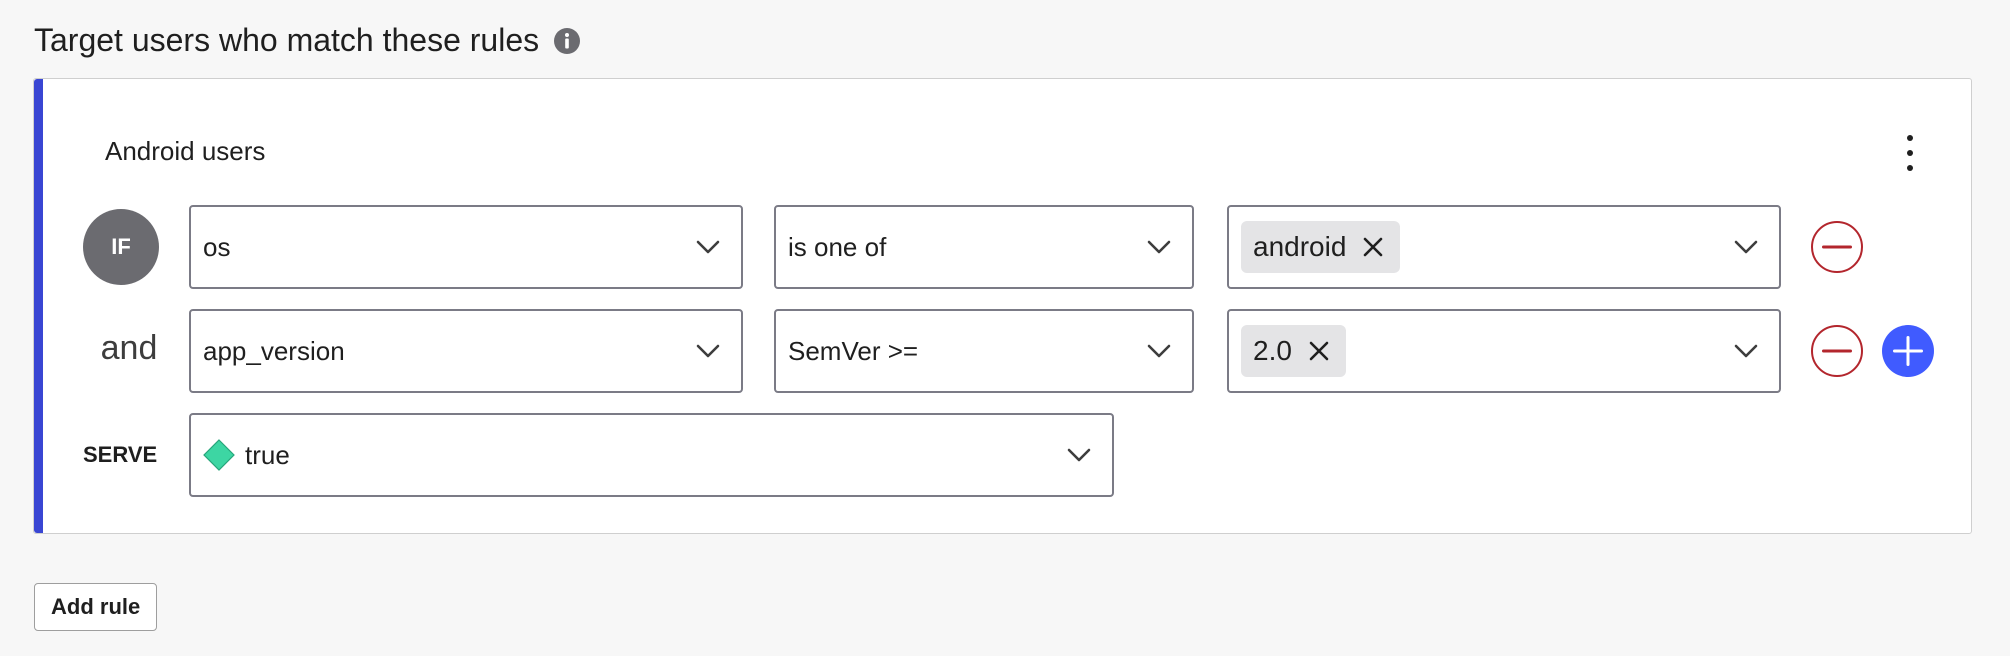  What do you see at coordinates (120, 454) in the screenshot?
I see `serve-label: SERVE` at bounding box center [120, 454].